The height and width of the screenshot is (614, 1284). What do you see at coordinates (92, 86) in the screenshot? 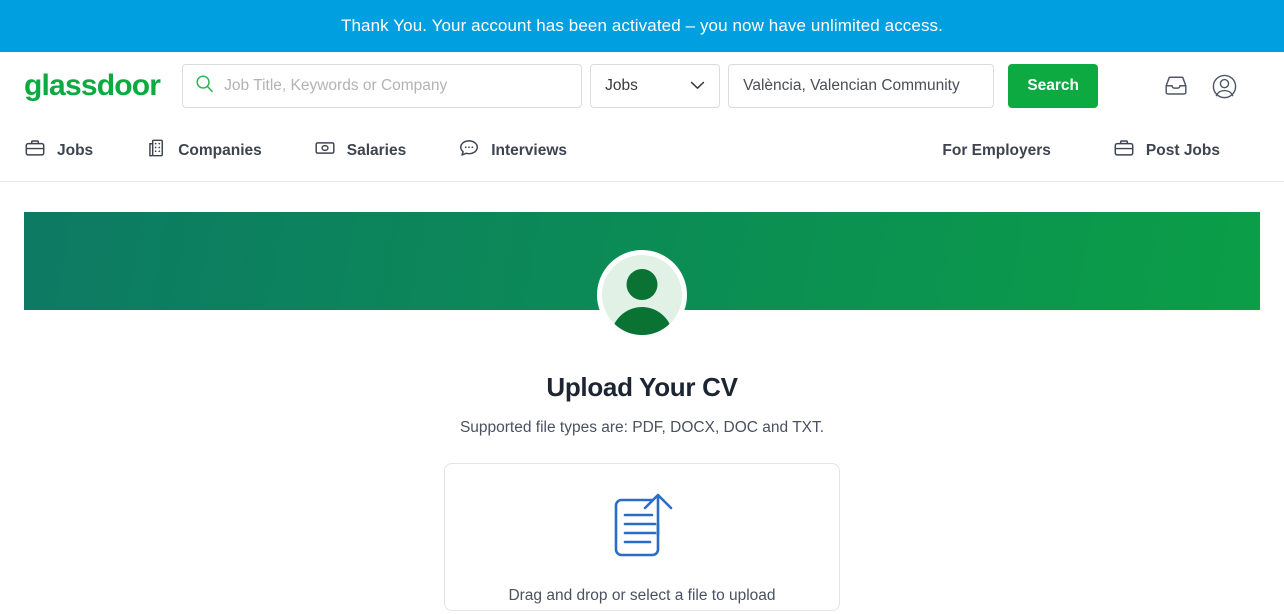
I see `glassdoor-logo: glassdoor` at bounding box center [92, 86].